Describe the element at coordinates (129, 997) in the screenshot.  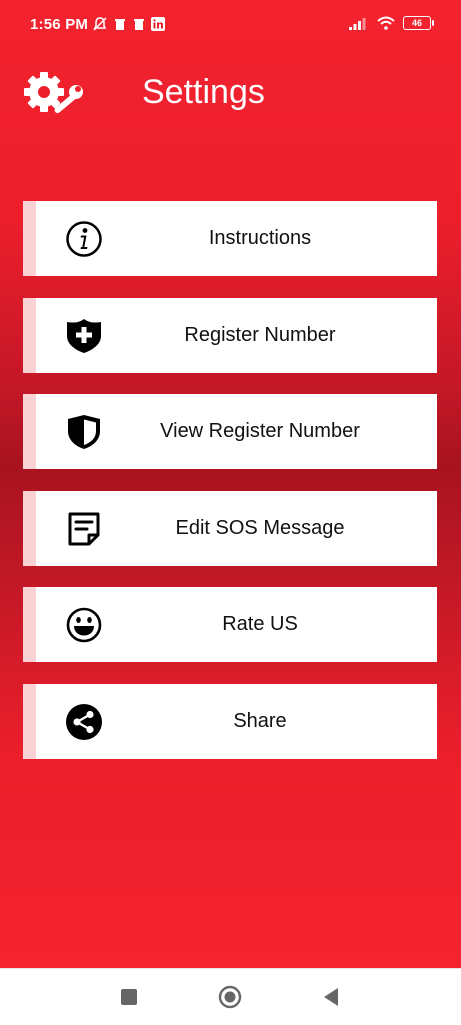
I see `recent-apps-button` at that location.